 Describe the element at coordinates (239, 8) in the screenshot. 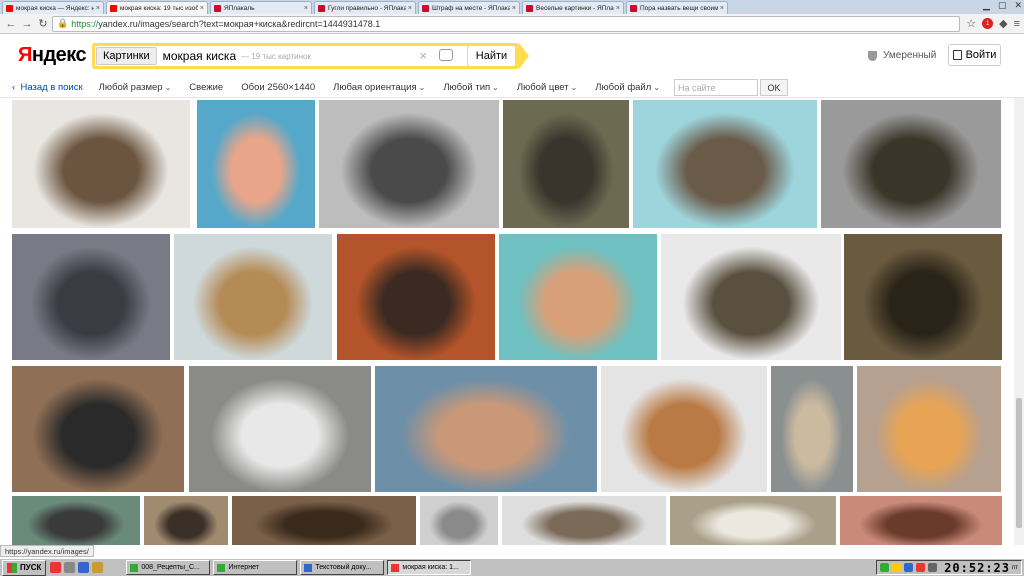

I see `tab-label: ЯПлакаль` at that location.